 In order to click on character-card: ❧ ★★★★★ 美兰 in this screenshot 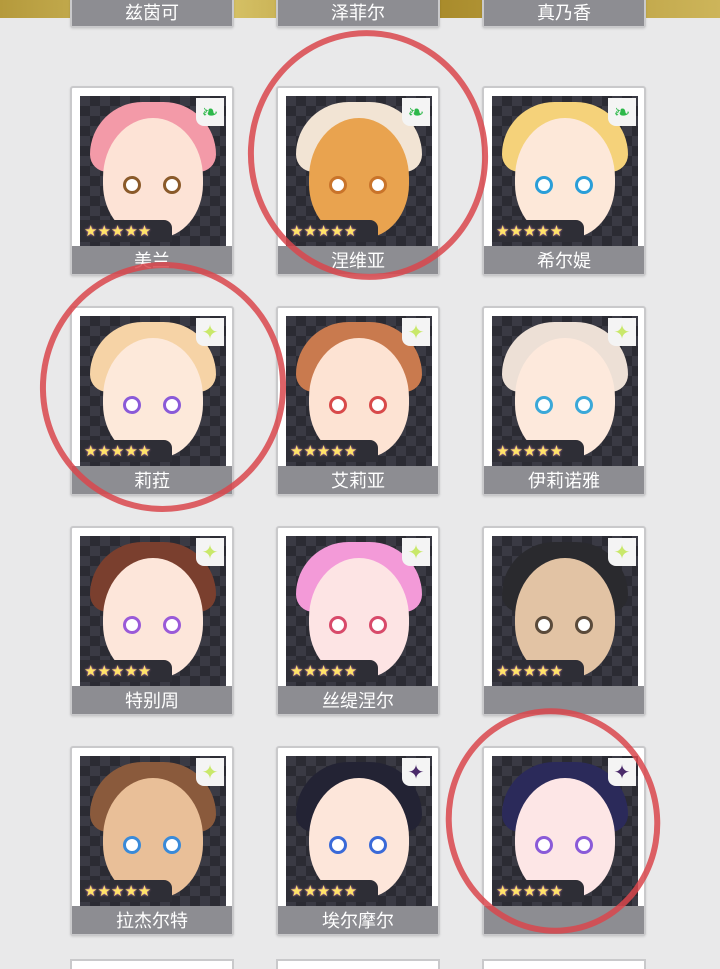, I will do `click(152, 181)`.